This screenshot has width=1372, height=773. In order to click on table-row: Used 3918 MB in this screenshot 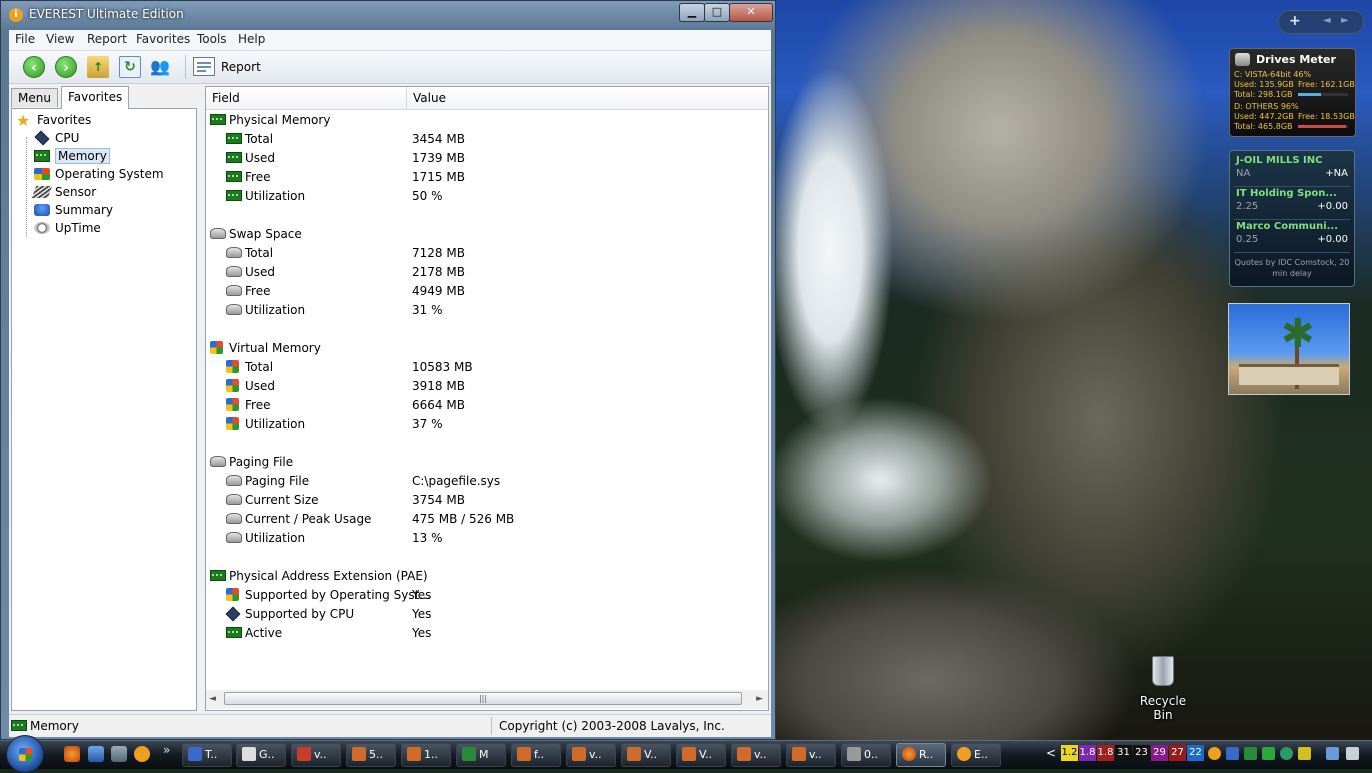, I will do `click(487, 386)`.